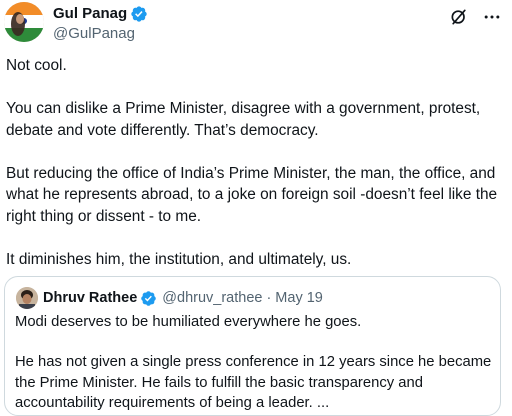 This screenshot has width=512, height=416. What do you see at coordinates (299, 298) in the screenshot?
I see `quoted-date: May 19` at bounding box center [299, 298].